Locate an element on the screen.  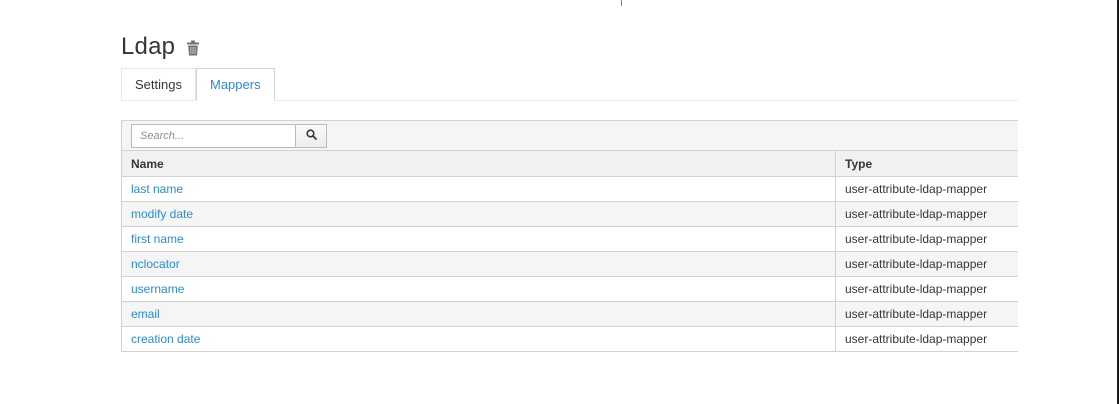
mapper-name-cell: nclocator is located at coordinates (479, 264).